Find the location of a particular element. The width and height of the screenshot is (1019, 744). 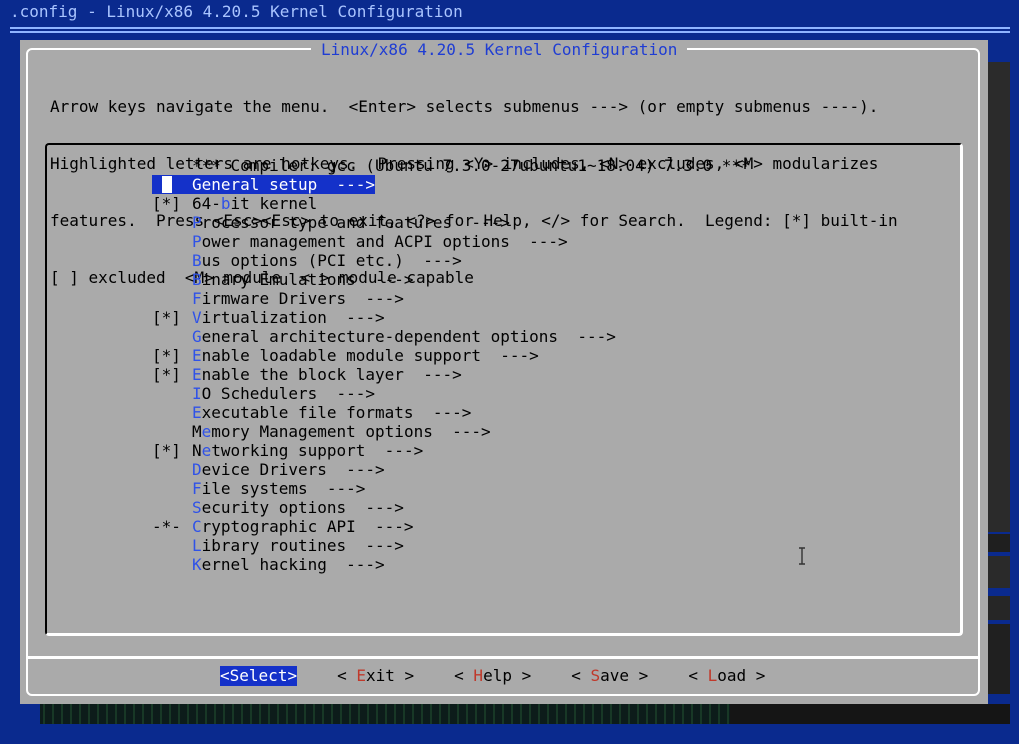

menu-item: Bus options (PCI etc.) ---> is located at coordinates (451, 260).